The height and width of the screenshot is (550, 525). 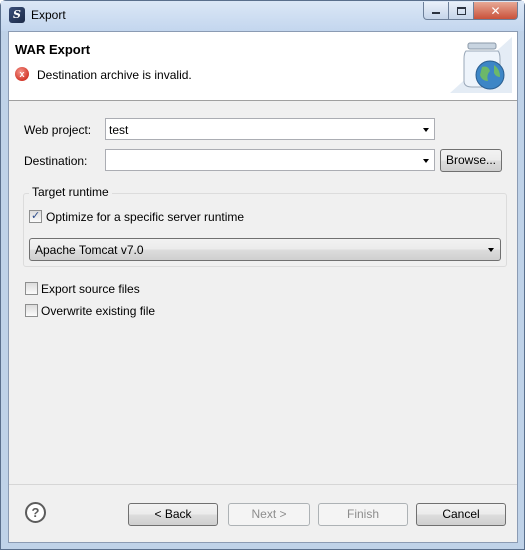 What do you see at coordinates (31, 288) in the screenshot?
I see `export-source-checkbox` at bounding box center [31, 288].